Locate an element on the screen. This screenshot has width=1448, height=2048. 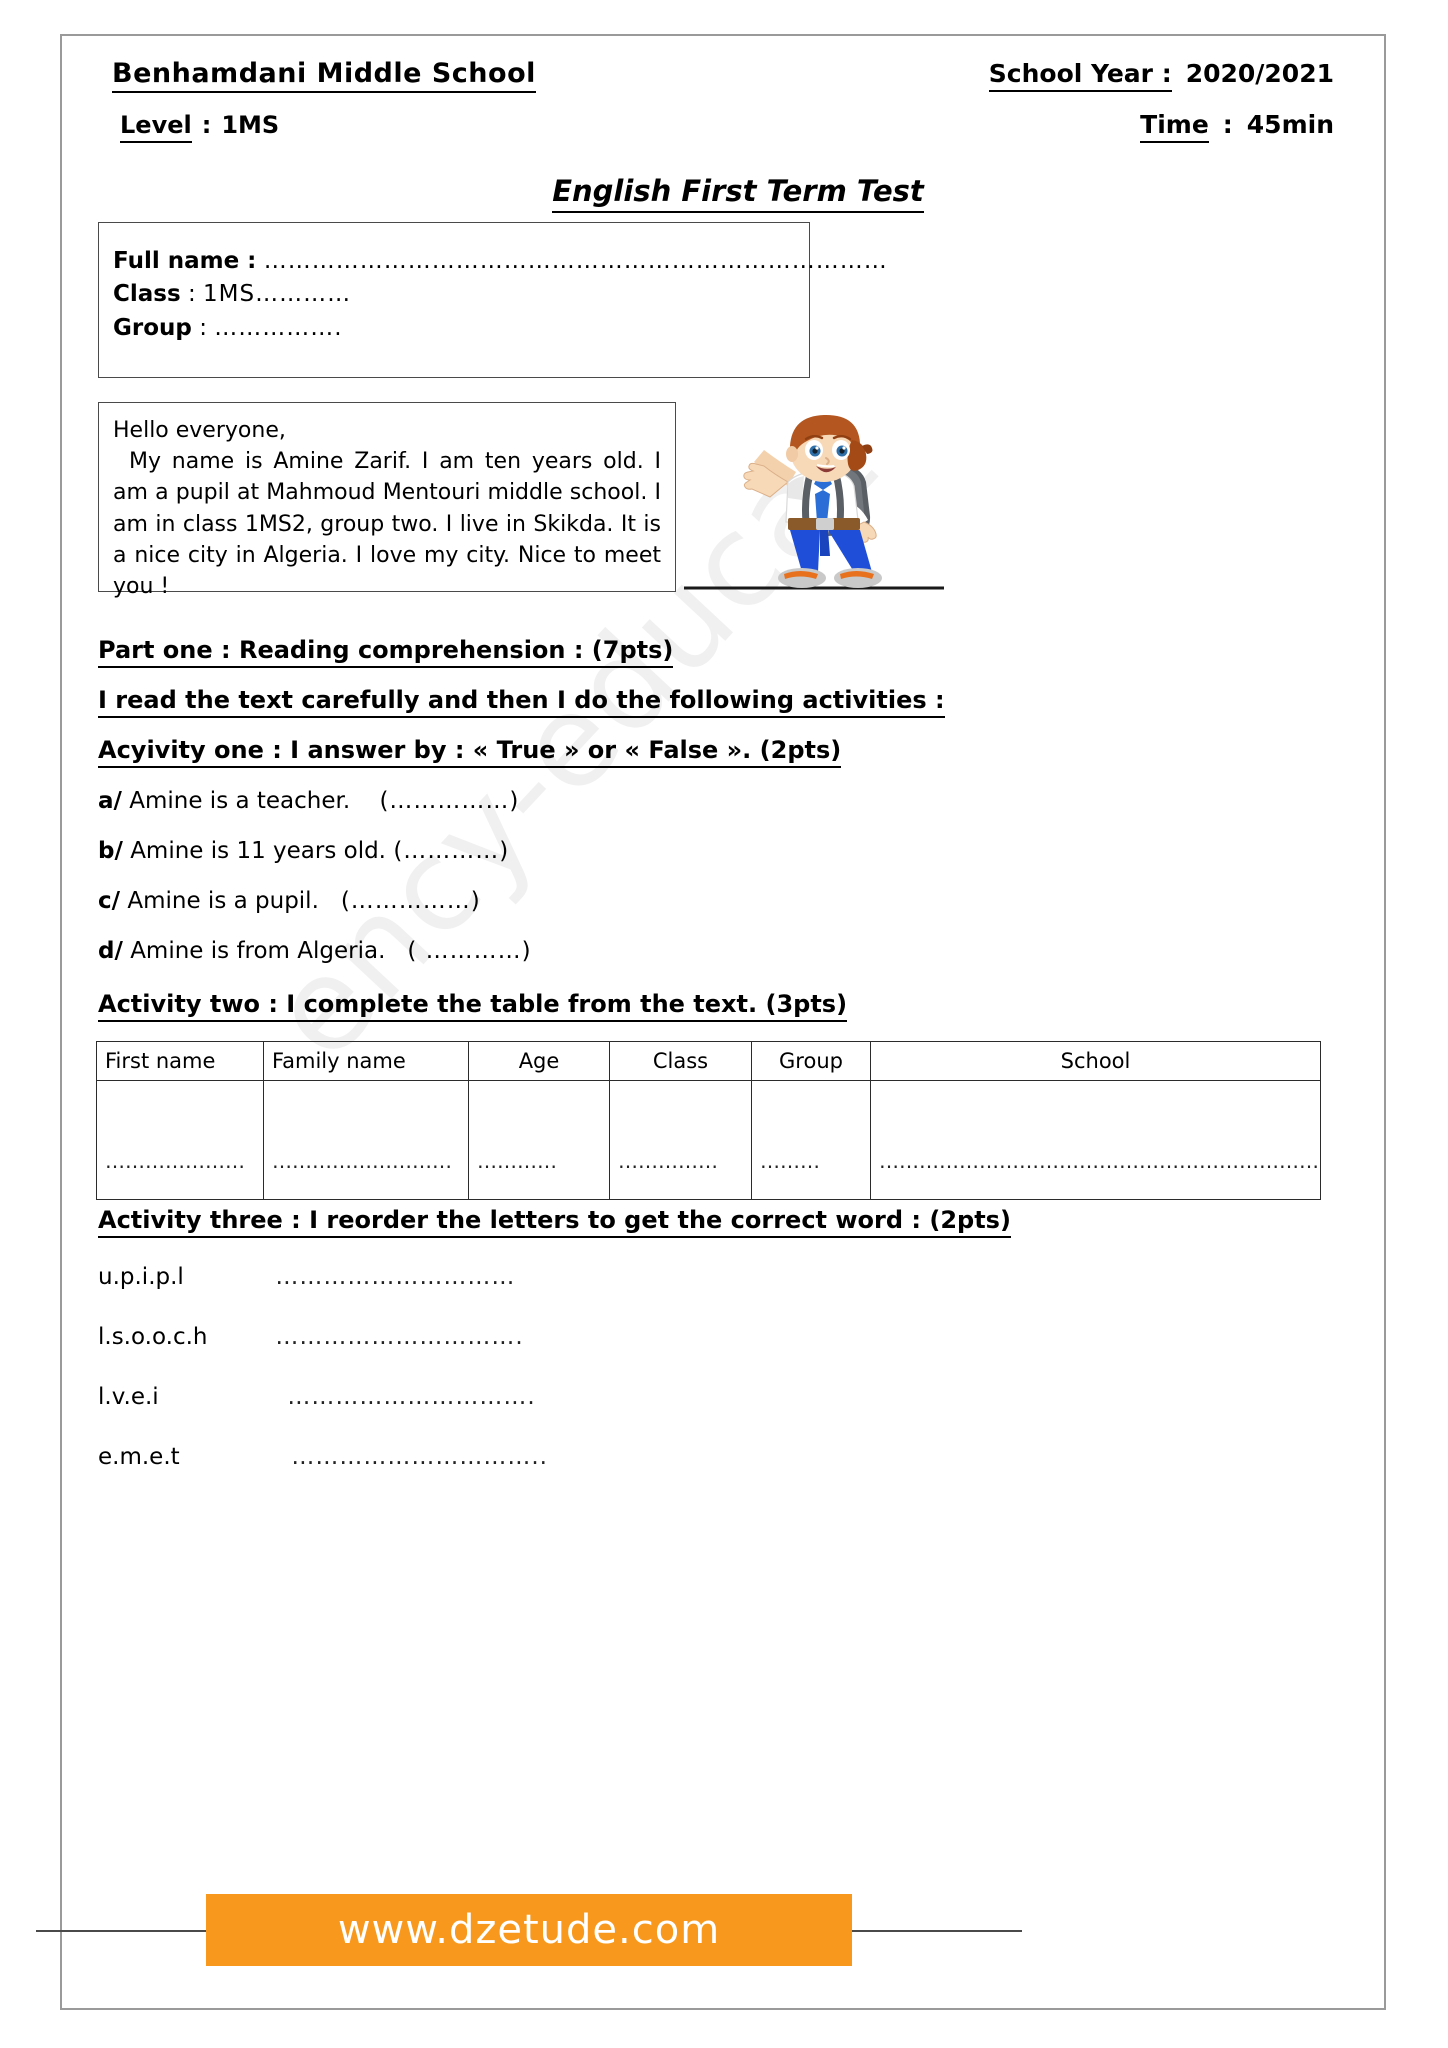
school-year-label: School Year : is located at coordinates (1080, 75).